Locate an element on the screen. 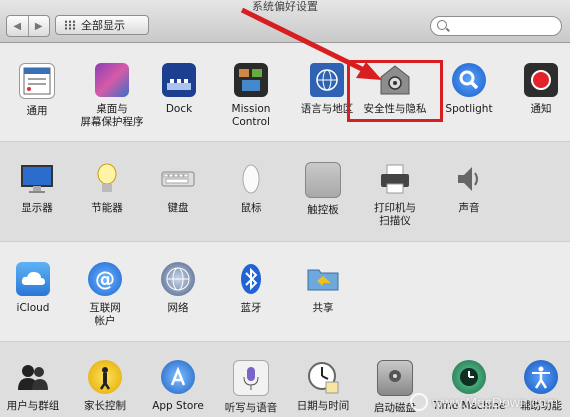  pref-label: 鼠标 is located at coordinates (251, 208).